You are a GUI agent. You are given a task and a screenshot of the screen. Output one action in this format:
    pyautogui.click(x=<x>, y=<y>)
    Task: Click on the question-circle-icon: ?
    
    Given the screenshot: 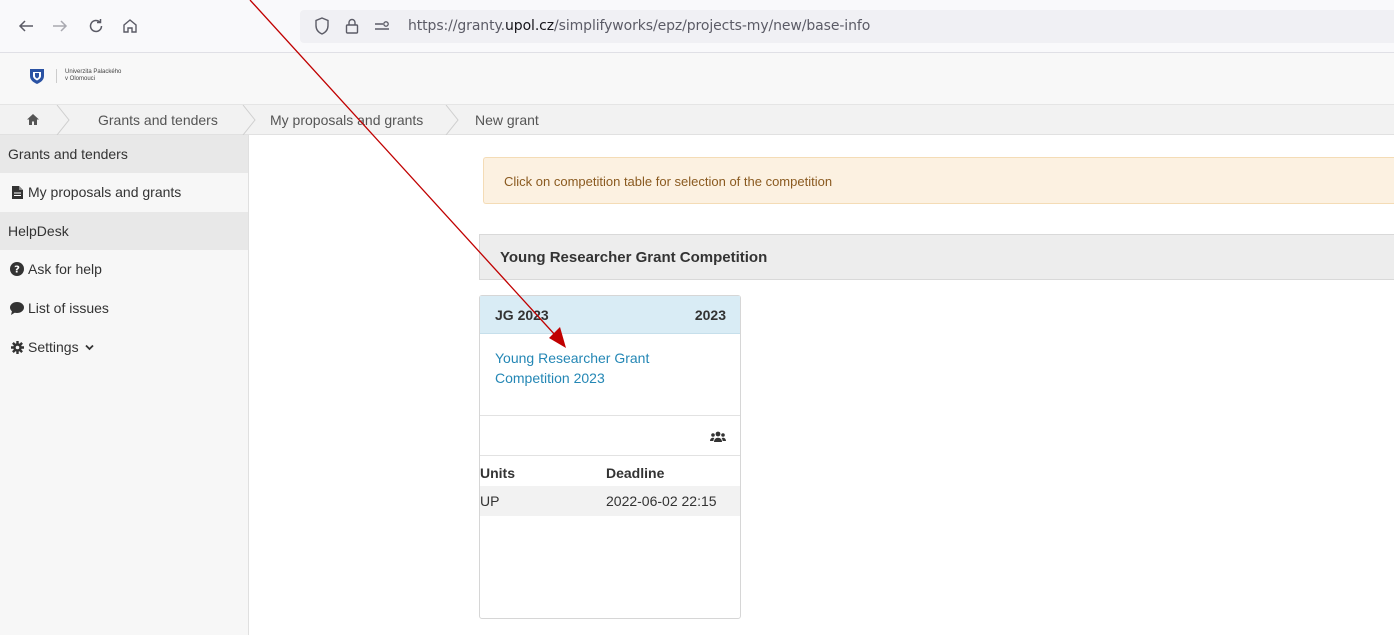 What is the action you would take?
    pyautogui.click(x=17, y=269)
    